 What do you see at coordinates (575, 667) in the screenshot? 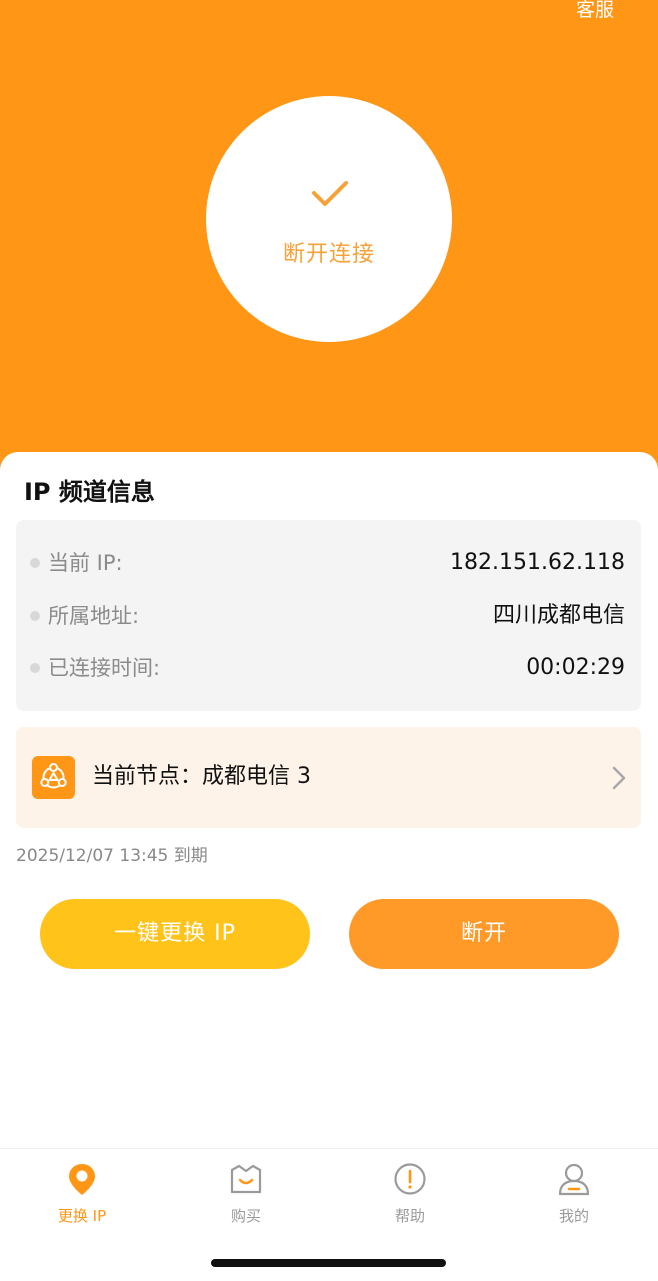
I see `connected-time-value: 00:02:29` at bounding box center [575, 667].